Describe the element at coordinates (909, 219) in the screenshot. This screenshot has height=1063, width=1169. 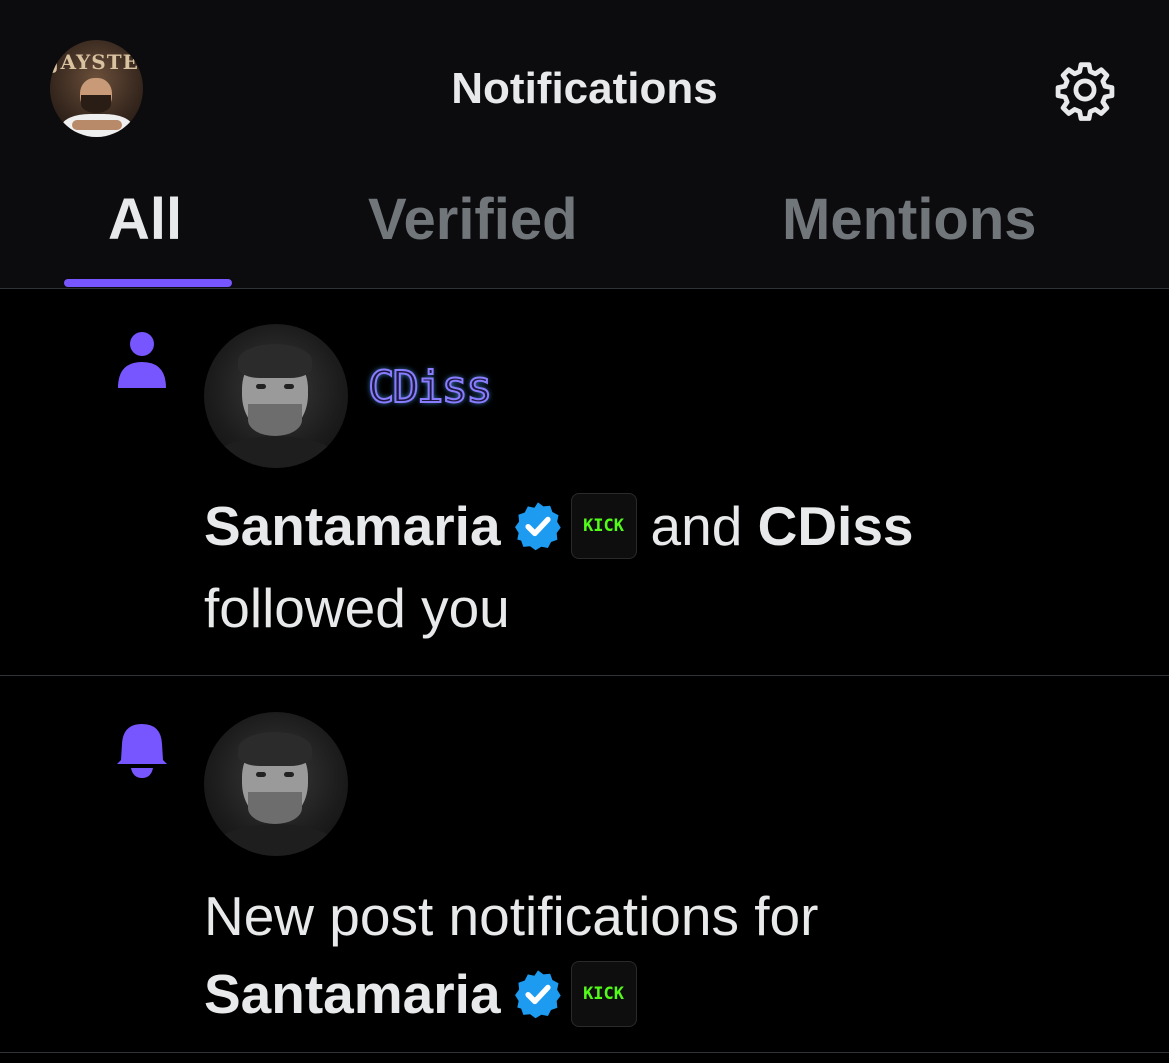
I see `tab-mentions: Mentions` at that location.